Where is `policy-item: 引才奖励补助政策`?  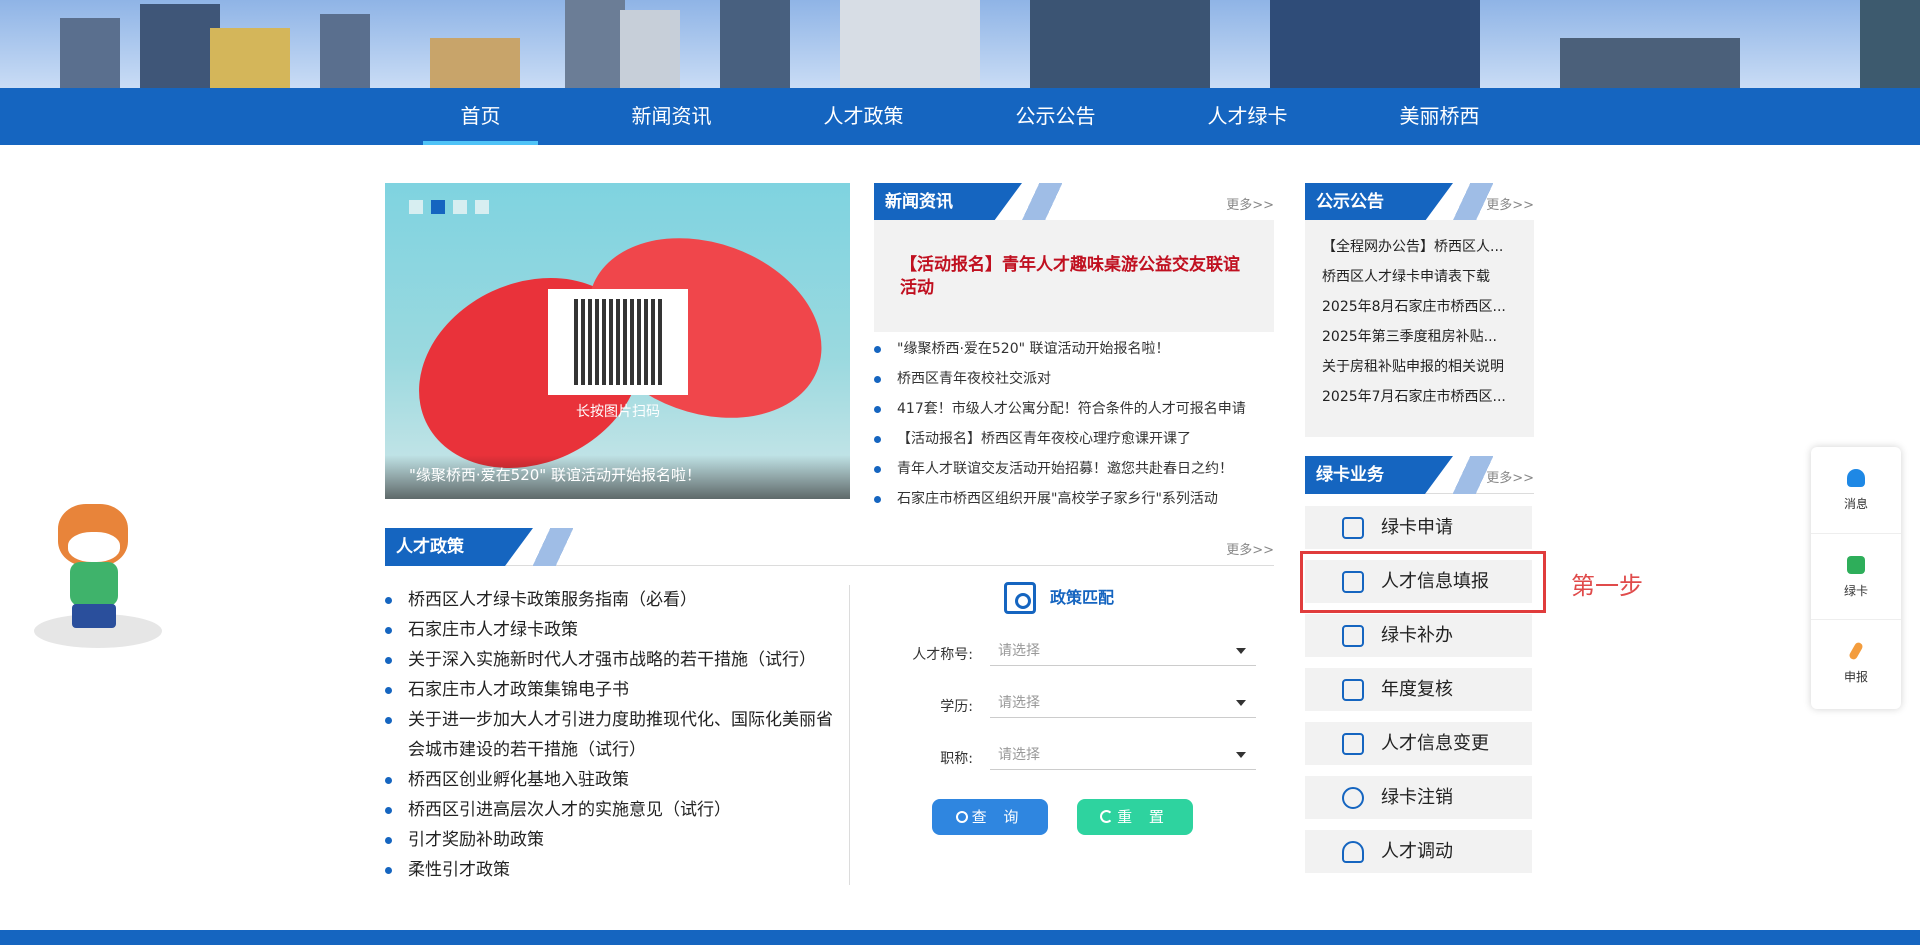
policy-item: 引才奖励补助政策 is located at coordinates (615, 840).